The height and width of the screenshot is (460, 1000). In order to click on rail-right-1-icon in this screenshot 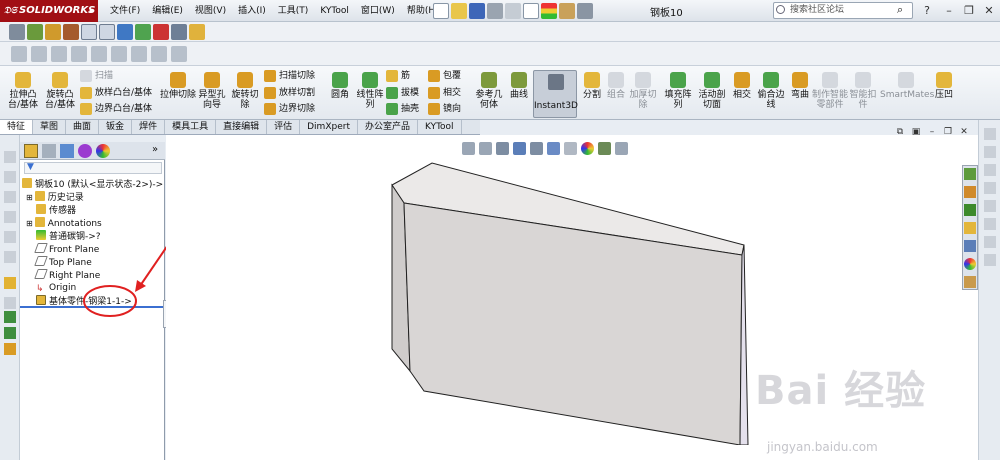, I will do `click(990, 134)`.